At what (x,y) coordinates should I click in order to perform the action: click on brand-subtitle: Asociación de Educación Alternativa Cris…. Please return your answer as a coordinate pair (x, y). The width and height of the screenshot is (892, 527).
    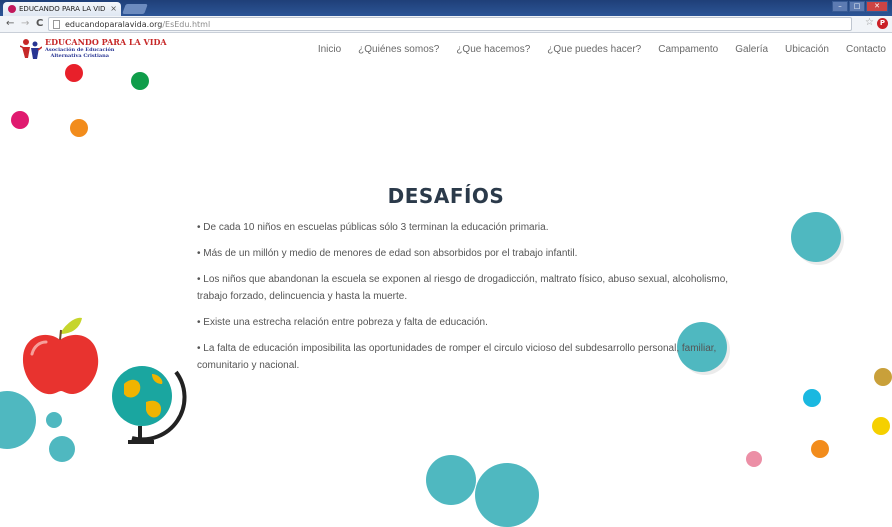
    Looking at the image, I should click on (79, 53).